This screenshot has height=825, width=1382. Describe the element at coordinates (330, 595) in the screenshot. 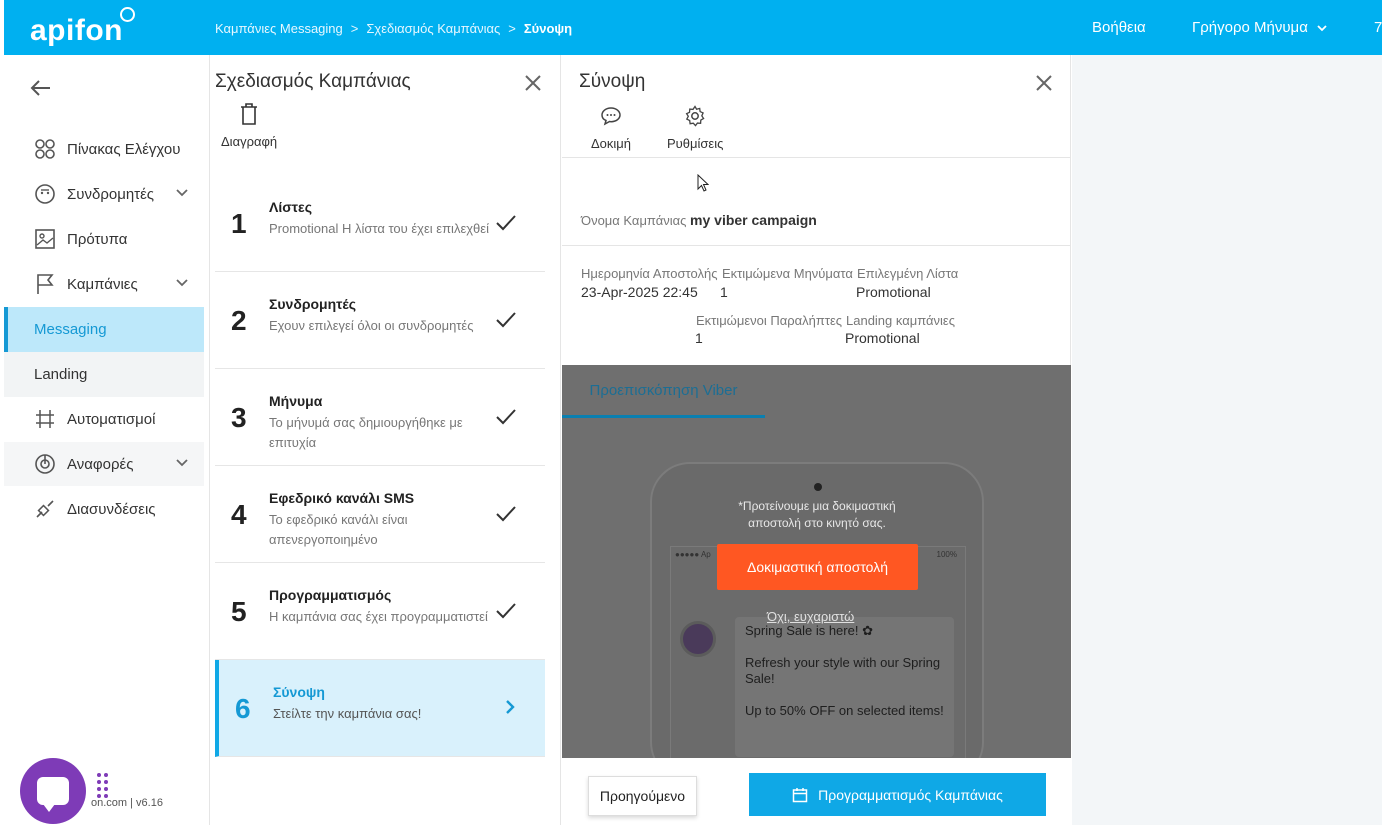

I see `step-title: Προγραμματισμός` at that location.